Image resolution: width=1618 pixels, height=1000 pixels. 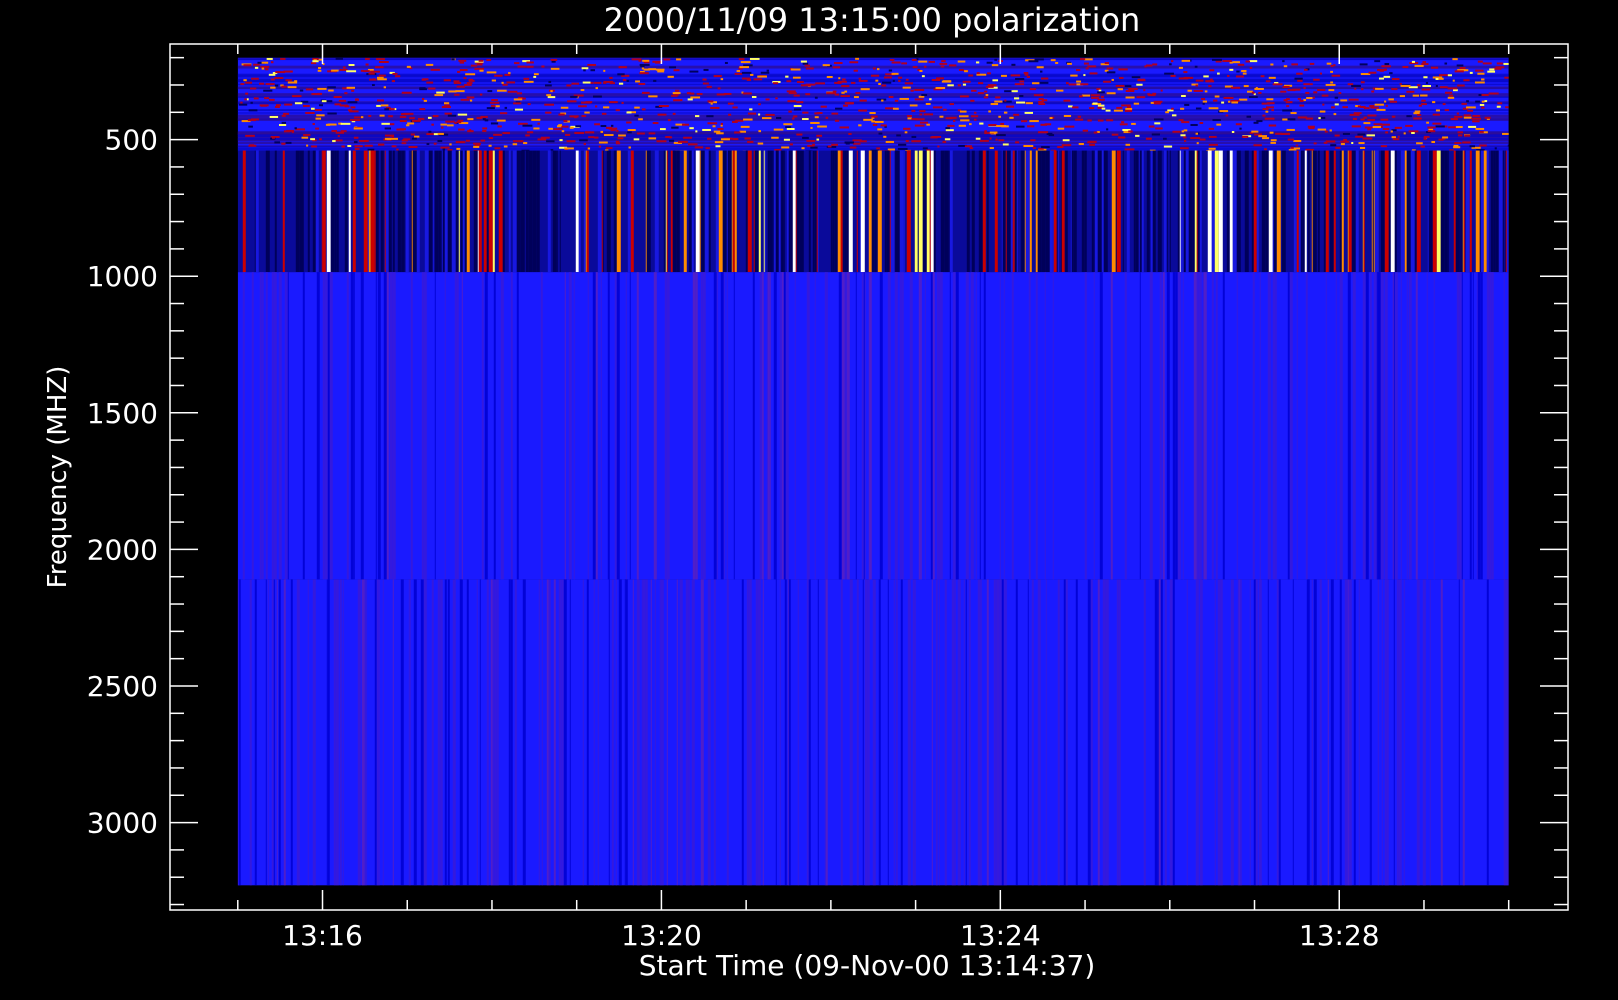 What do you see at coordinates (661, 935) in the screenshot?
I see `x-tick-label: 13:20` at bounding box center [661, 935].